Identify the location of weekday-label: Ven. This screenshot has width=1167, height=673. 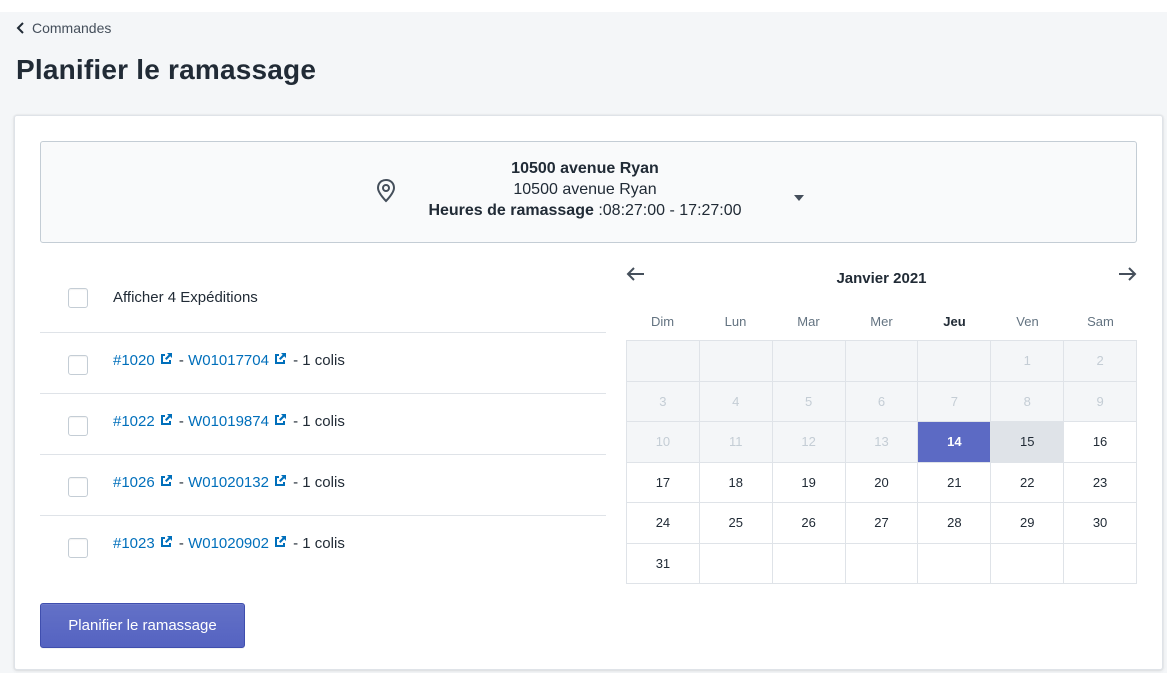
(1027, 321).